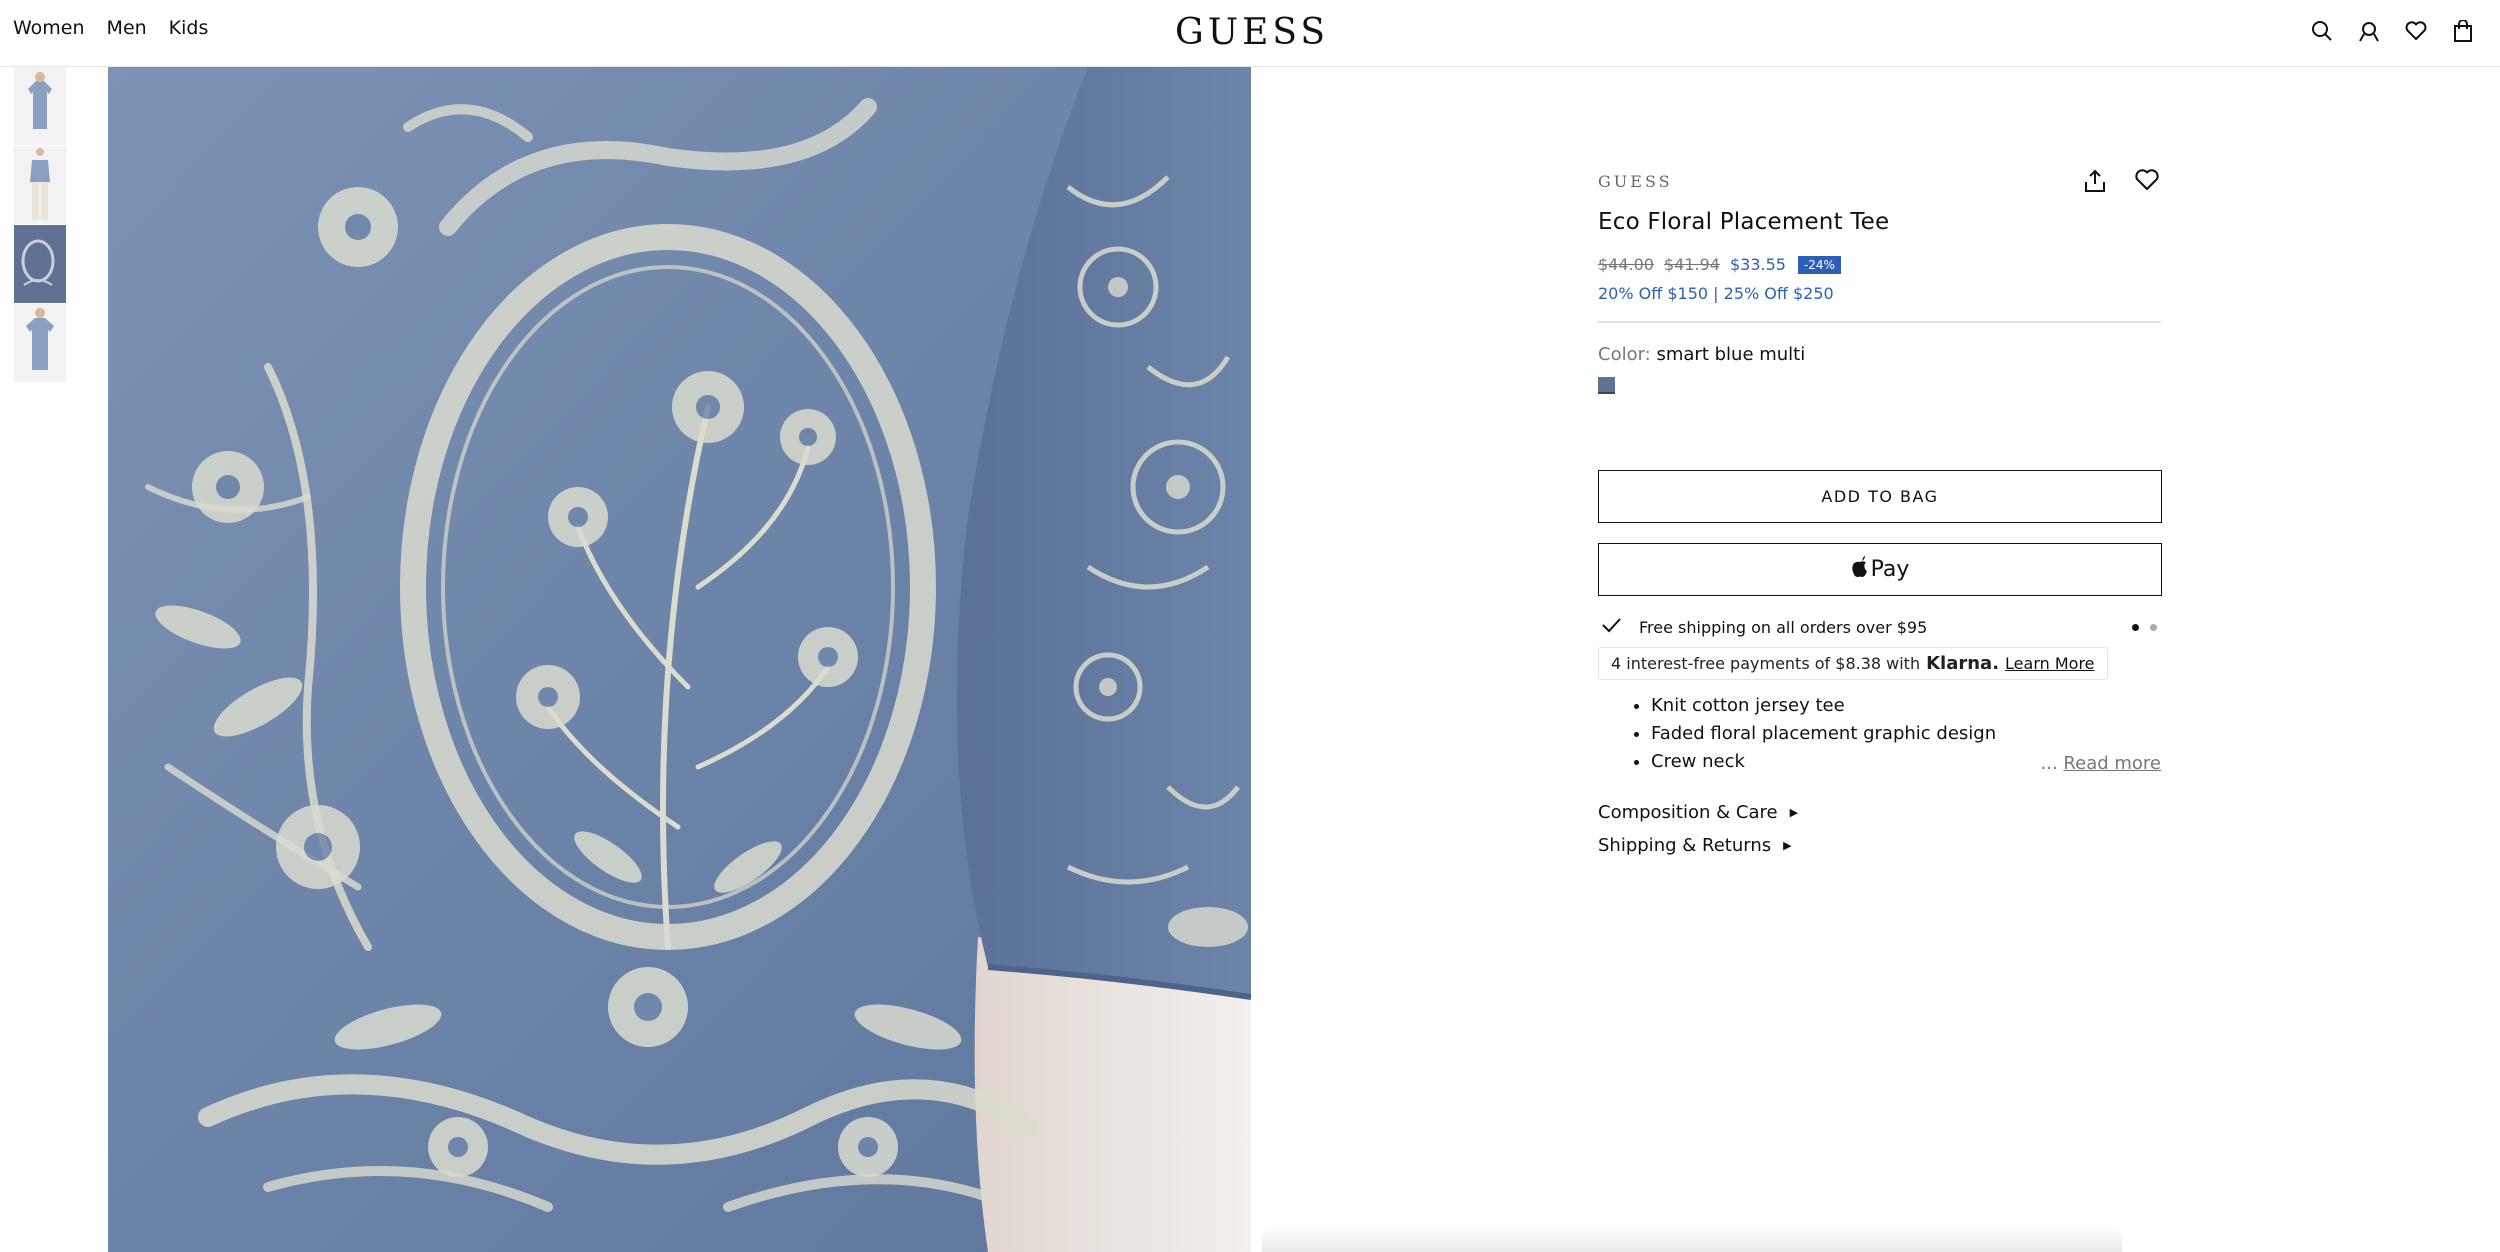 The height and width of the screenshot is (1252, 2500). I want to click on sale-price: $33.55, so click(1757, 264).